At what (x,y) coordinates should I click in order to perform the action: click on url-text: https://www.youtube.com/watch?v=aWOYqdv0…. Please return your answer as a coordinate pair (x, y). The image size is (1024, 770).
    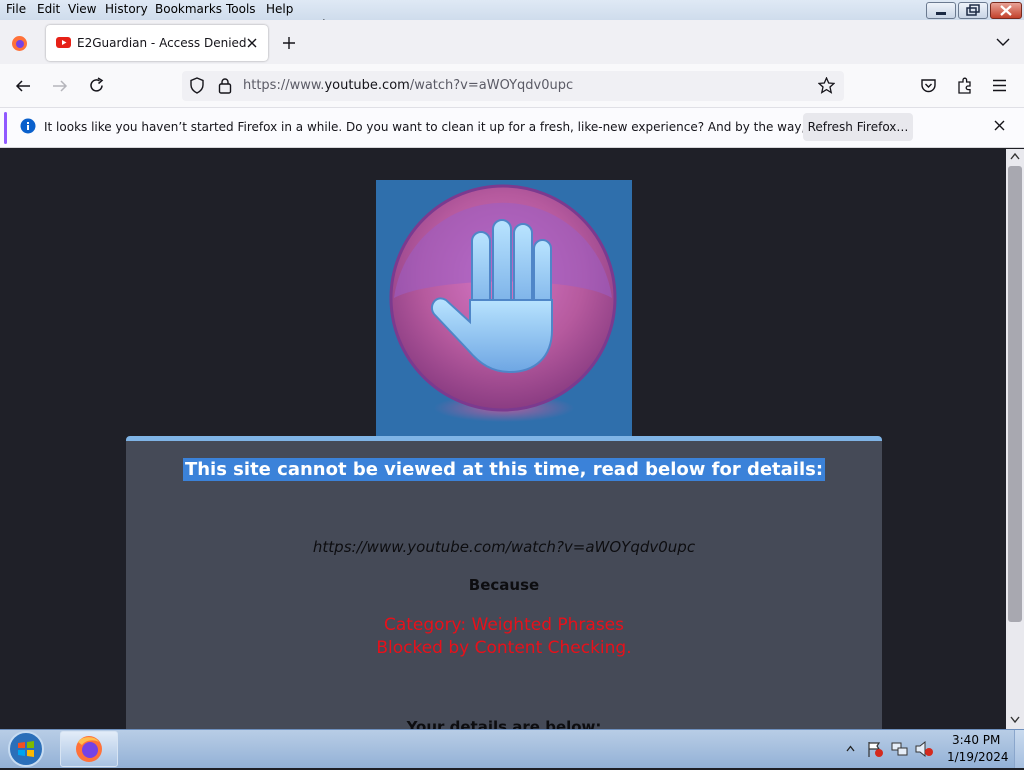
    Looking at the image, I should click on (408, 85).